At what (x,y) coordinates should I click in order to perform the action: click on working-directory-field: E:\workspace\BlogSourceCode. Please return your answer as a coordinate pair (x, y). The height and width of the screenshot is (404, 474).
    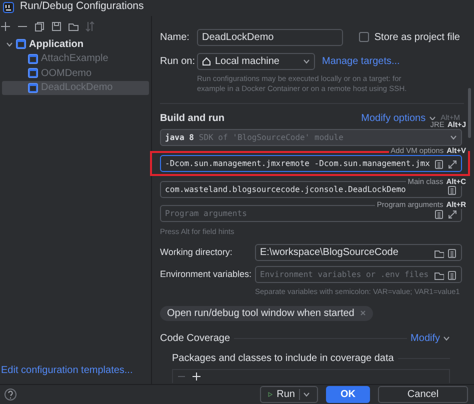
    Looking at the image, I should click on (358, 253).